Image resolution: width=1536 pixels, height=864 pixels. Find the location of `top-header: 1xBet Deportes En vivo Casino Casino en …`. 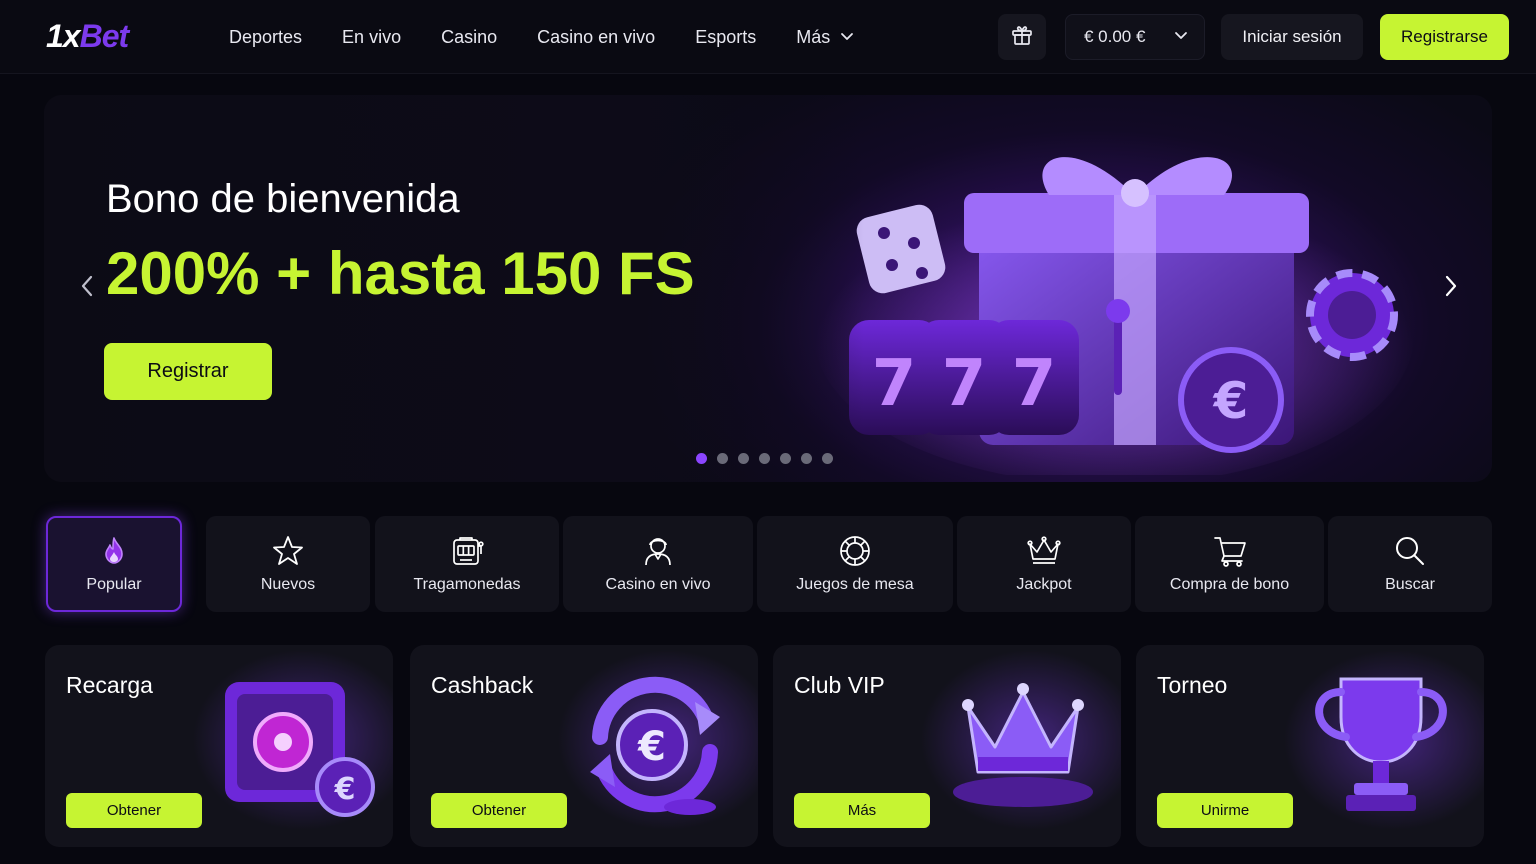

top-header: 1xBet Deportes En vivo Casino Casino en … is located at coordinates (768, 37).